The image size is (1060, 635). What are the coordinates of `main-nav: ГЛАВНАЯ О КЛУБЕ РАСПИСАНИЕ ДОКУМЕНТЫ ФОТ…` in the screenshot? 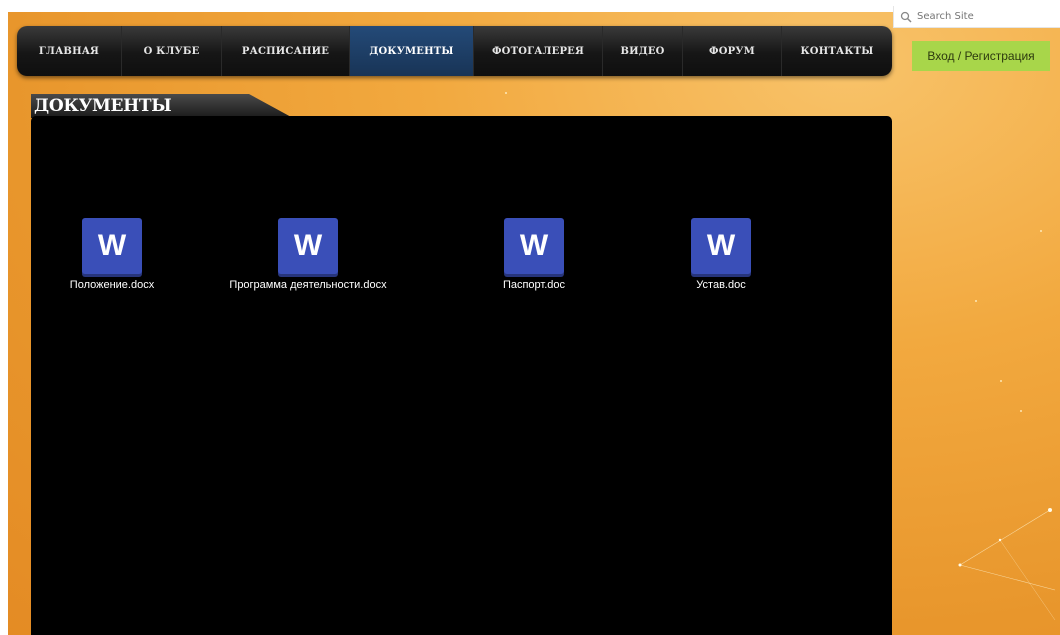 It's located at (454, 51).